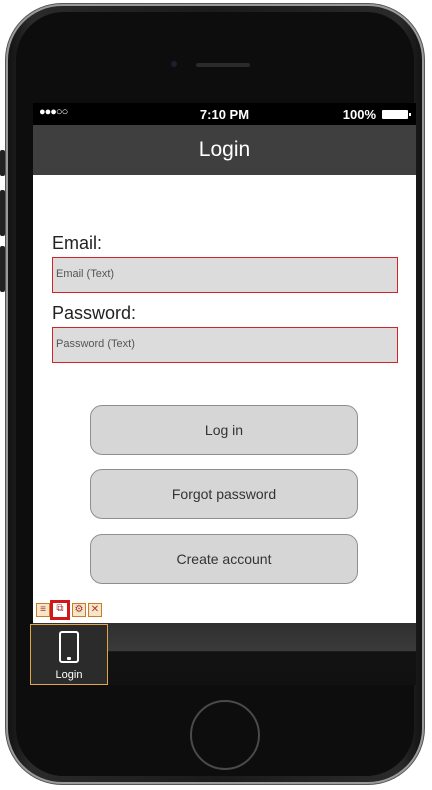 Image resolution: width=432 pixels, height=790 pixels. Describe the element at coordinates (224, 430) in the screenshot. I see `login-button: Log in` at that location.